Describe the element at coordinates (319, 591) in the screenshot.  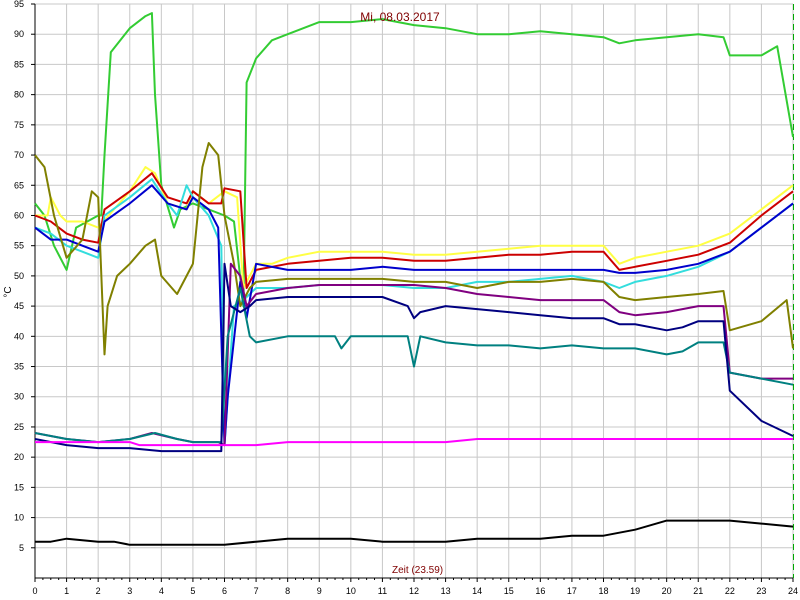
I see `x-tick-label: 9` at that location.